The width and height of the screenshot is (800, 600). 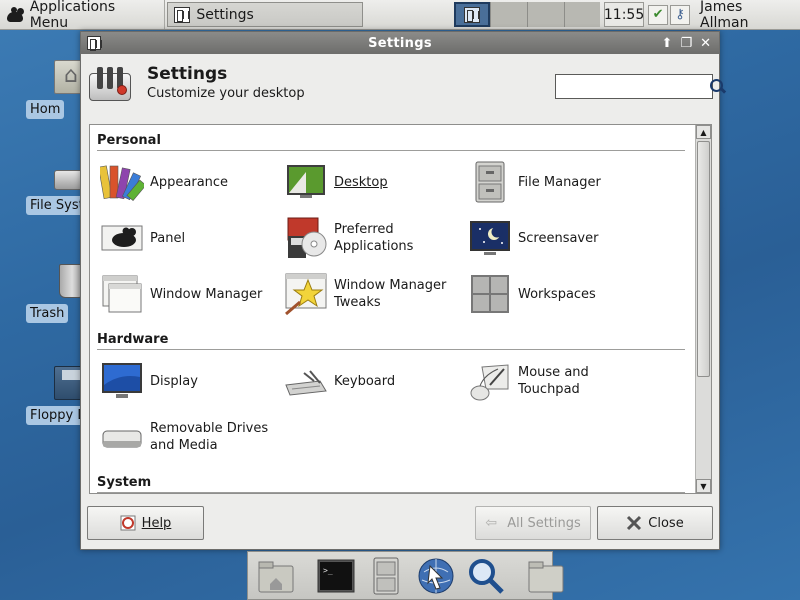 I want to click on item-label: Preferred Applications, so click(x=374, y=238).